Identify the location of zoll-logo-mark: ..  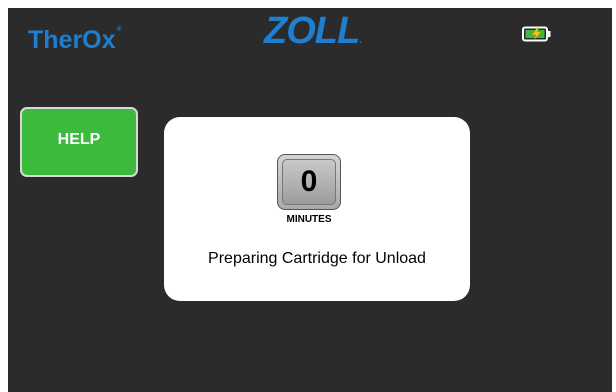
(360, 40).